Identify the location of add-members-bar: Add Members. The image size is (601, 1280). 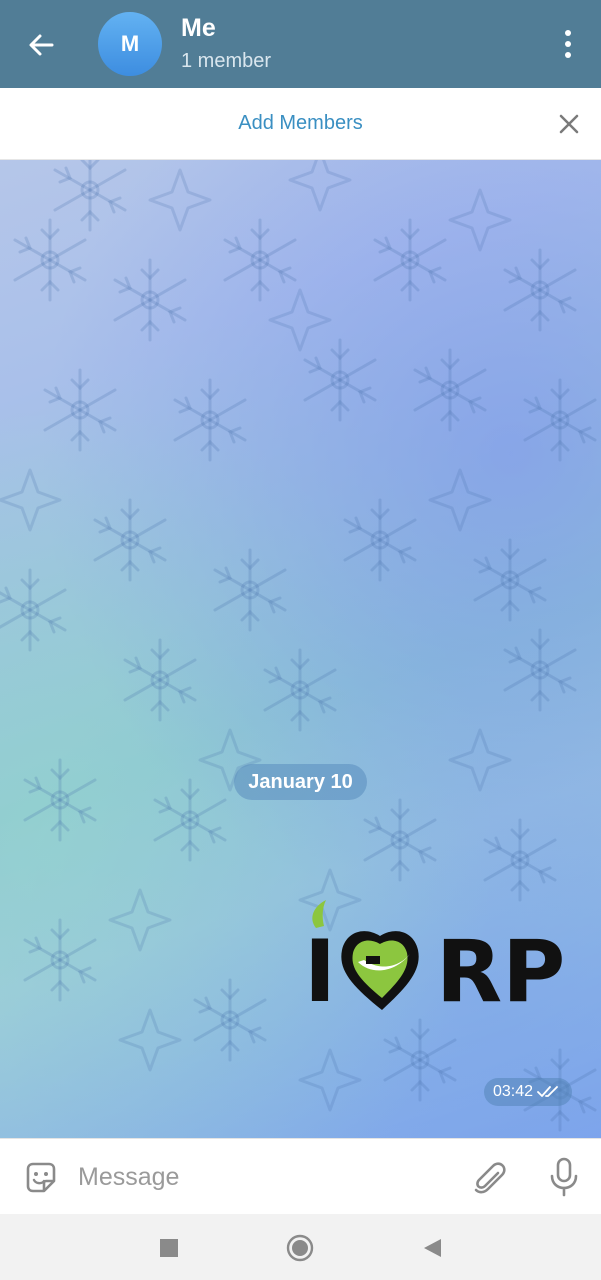
(300, 124).